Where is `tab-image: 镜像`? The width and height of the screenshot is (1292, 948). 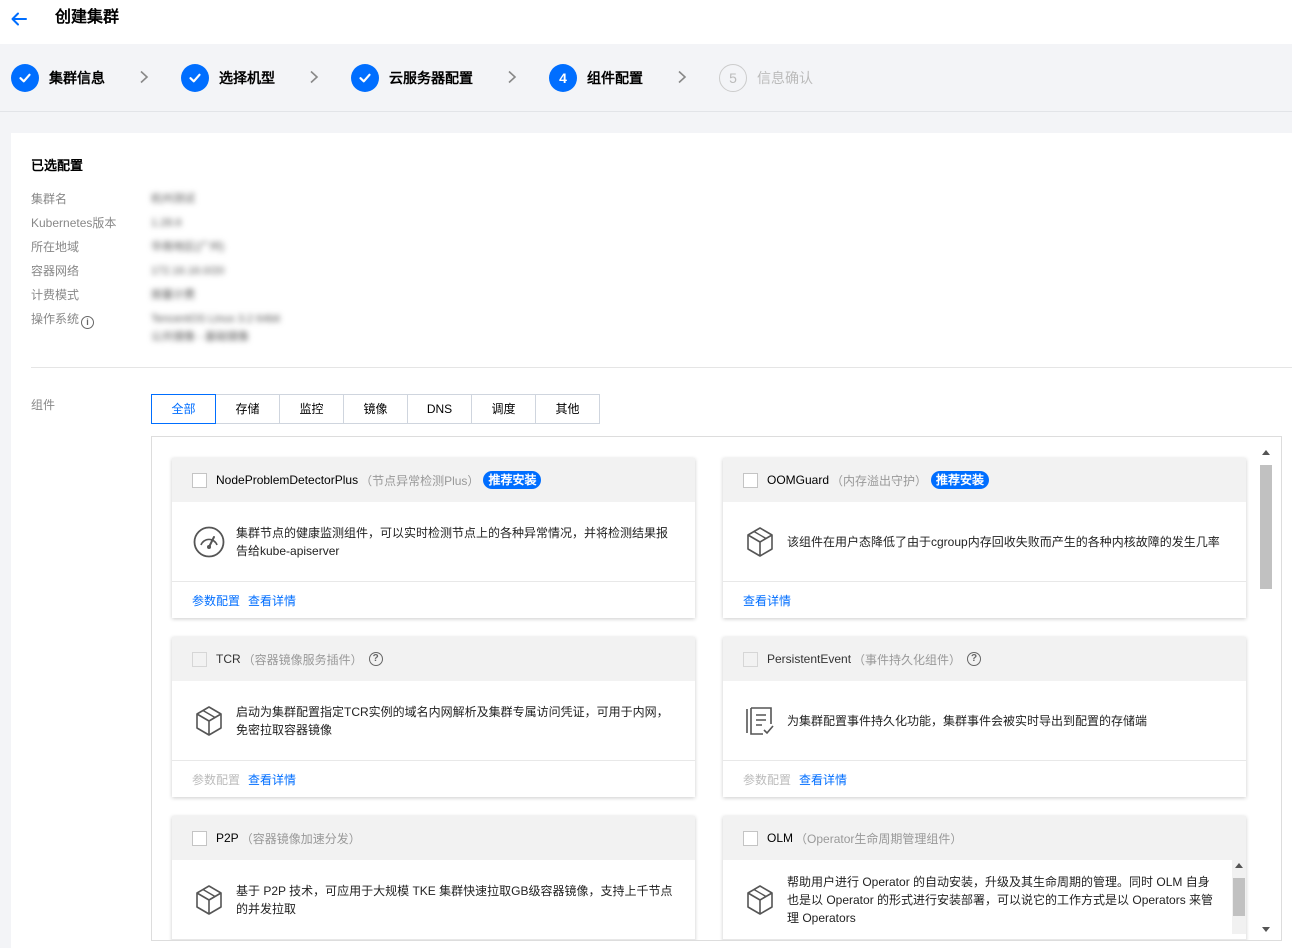 tab-image: 镜像 is located at coordinates (375, 409).